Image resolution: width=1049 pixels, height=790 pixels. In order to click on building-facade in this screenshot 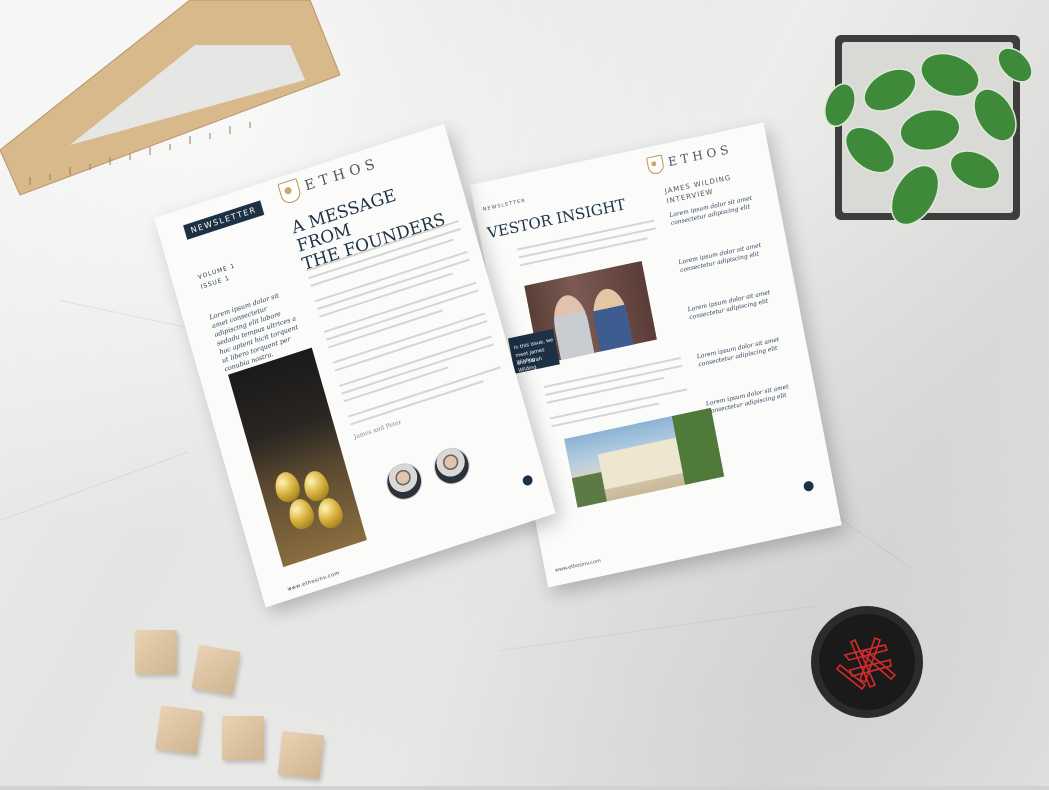, I will do `click(640, 463)`.